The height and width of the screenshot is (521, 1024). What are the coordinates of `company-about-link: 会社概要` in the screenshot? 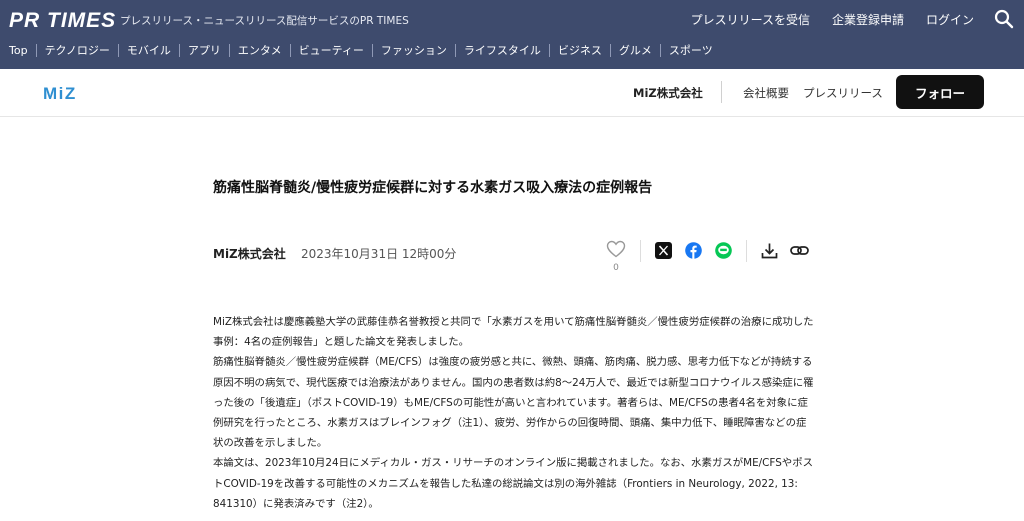 It's located at (766, 93).